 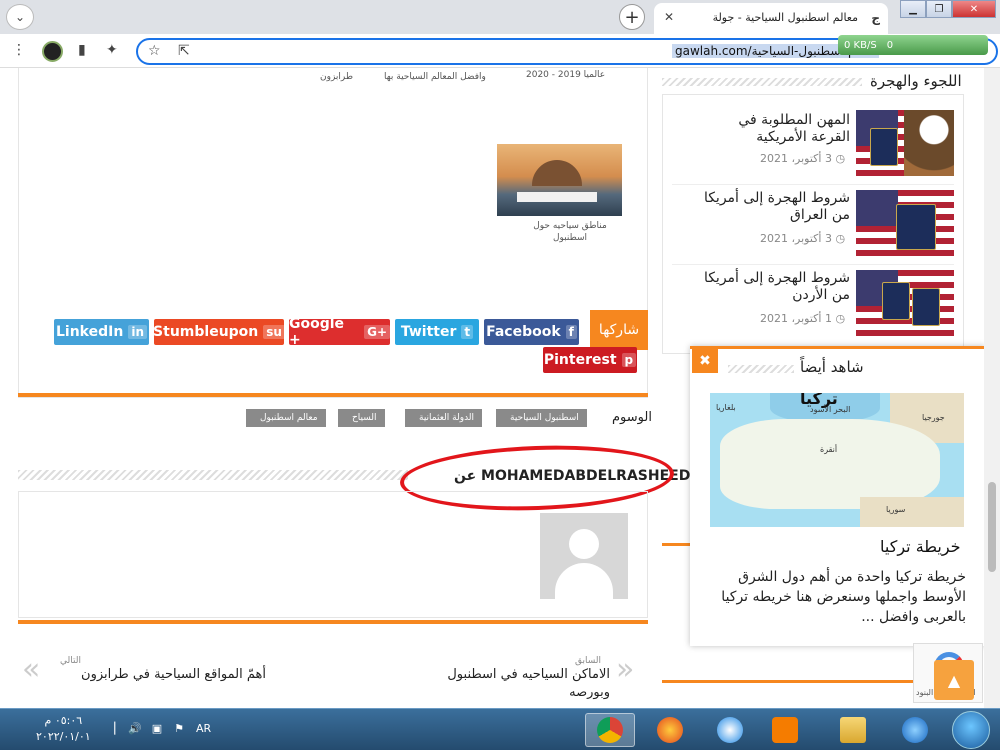 I want to click on close-icon: ✖, so click(x=705, y=361).